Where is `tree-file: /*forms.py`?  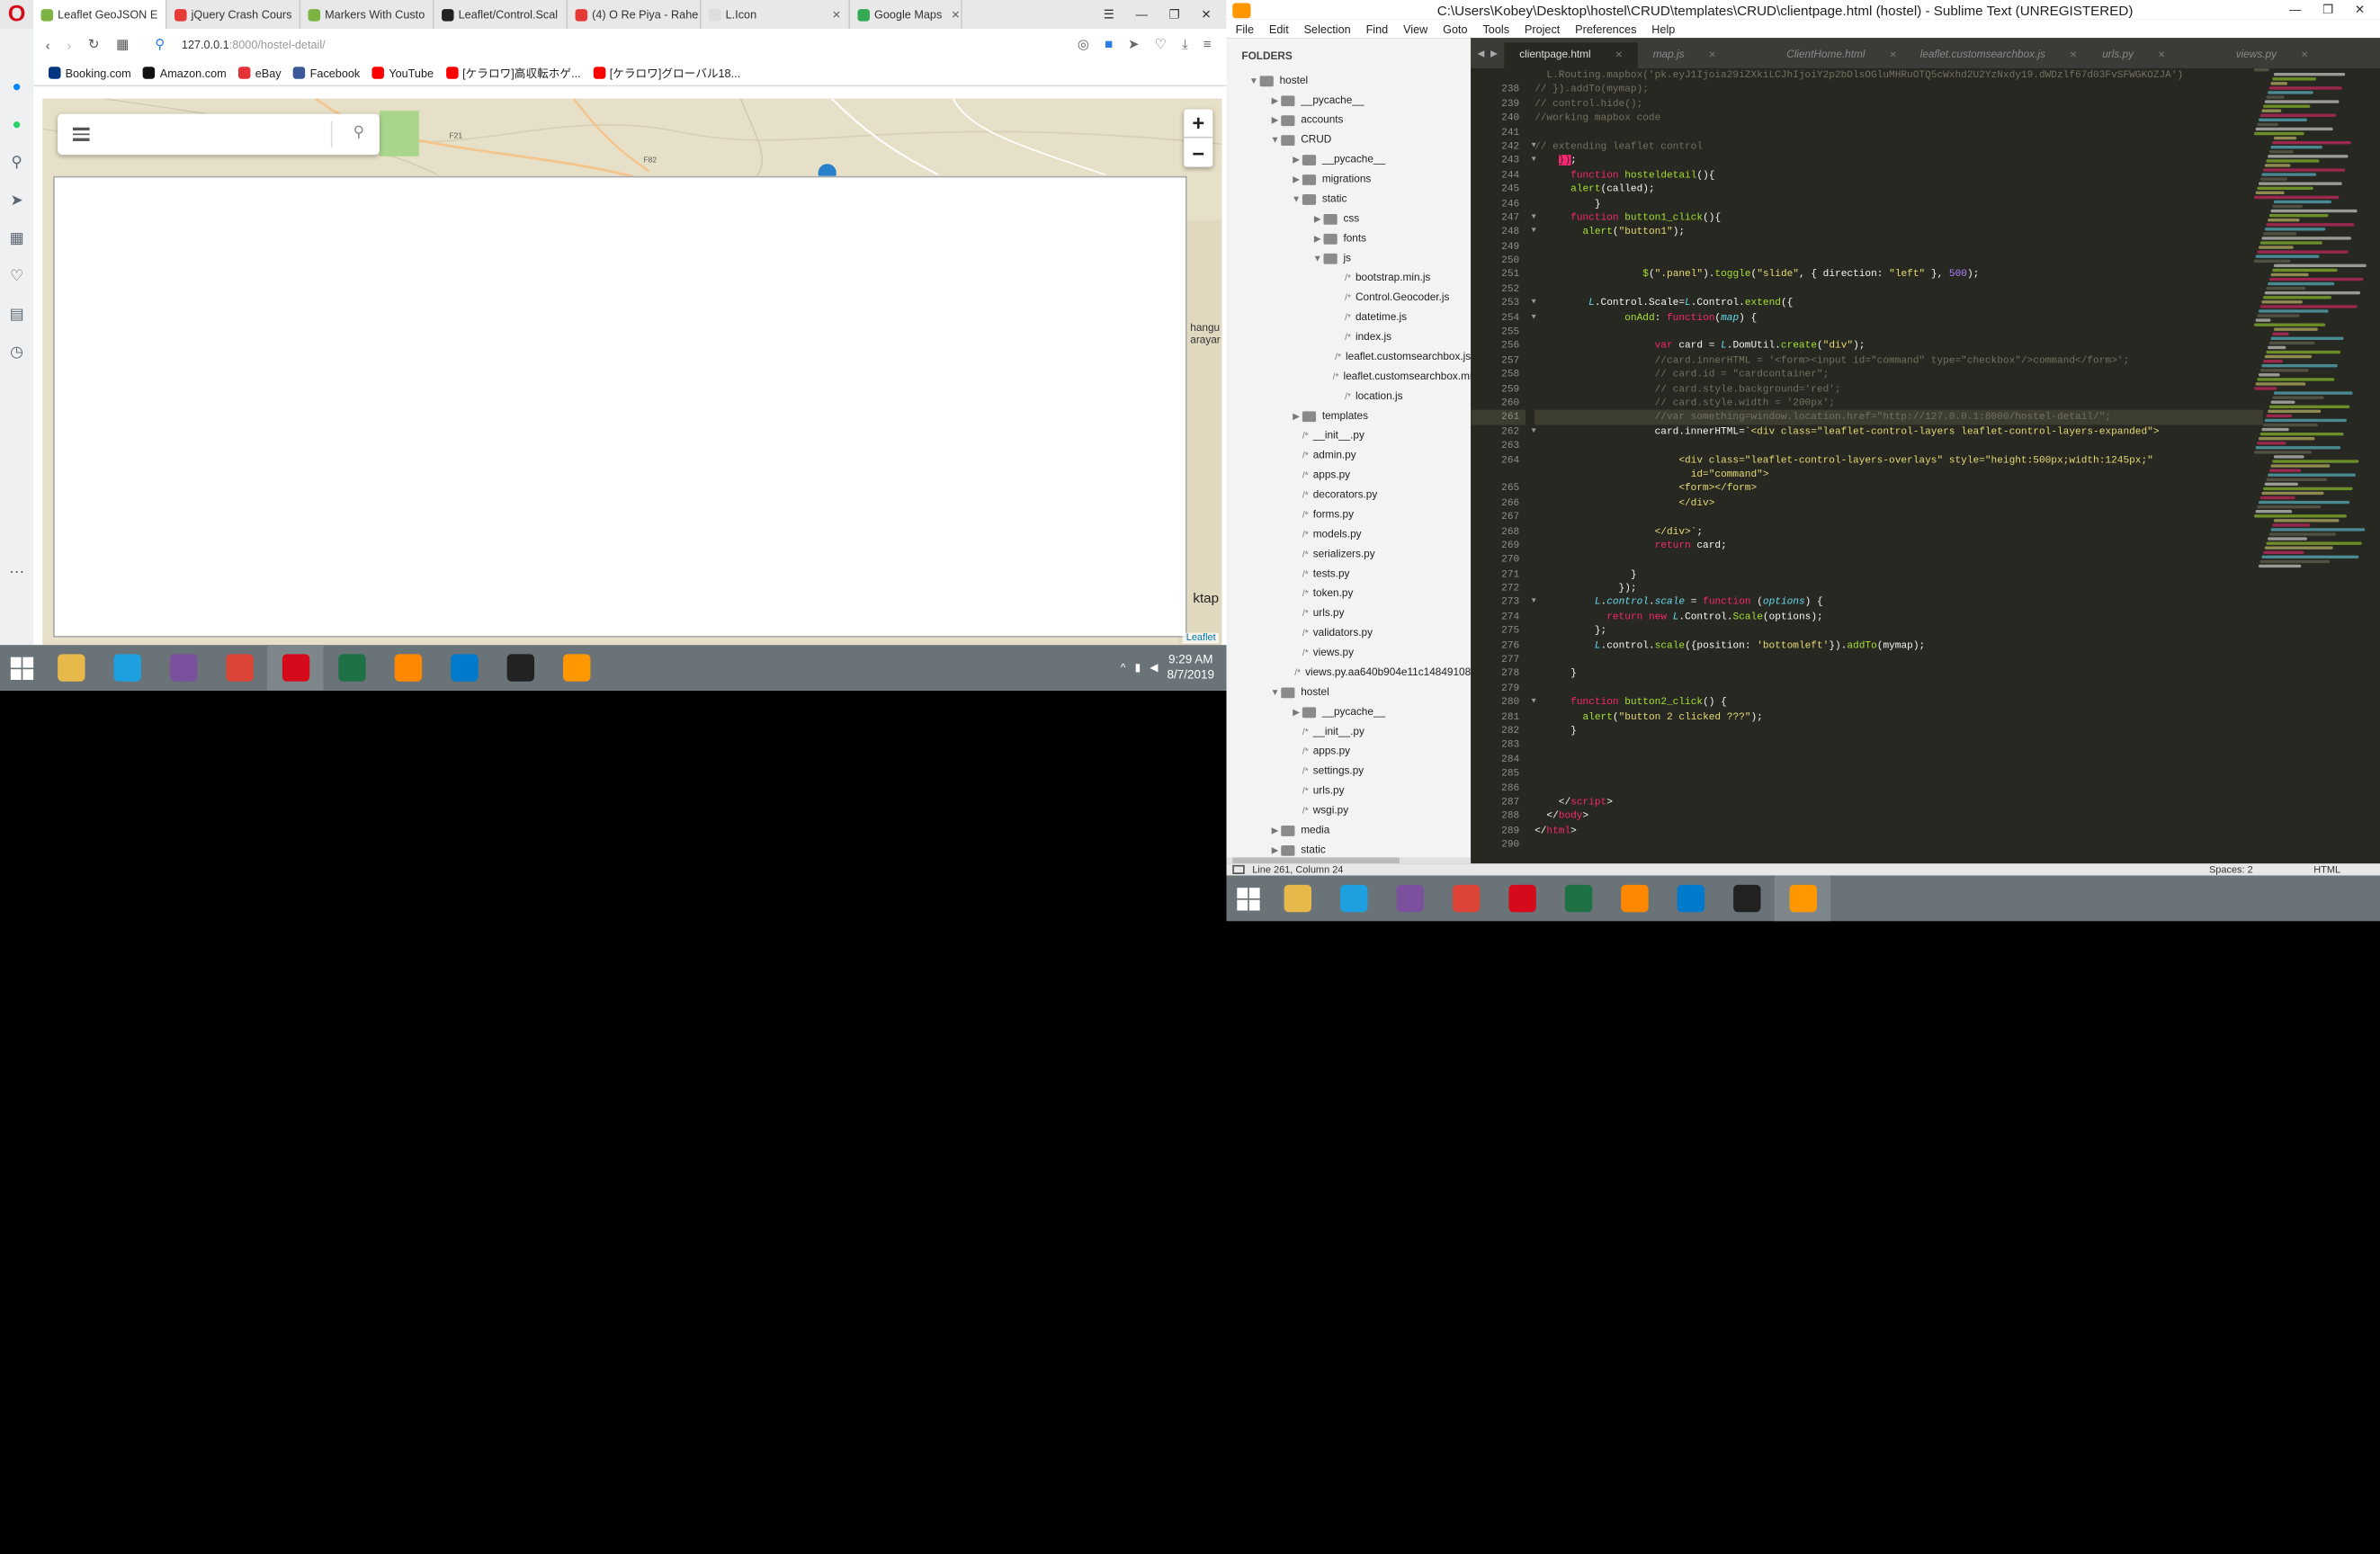 tree-file: /*forms.py is located at coordinates (1349, 515).